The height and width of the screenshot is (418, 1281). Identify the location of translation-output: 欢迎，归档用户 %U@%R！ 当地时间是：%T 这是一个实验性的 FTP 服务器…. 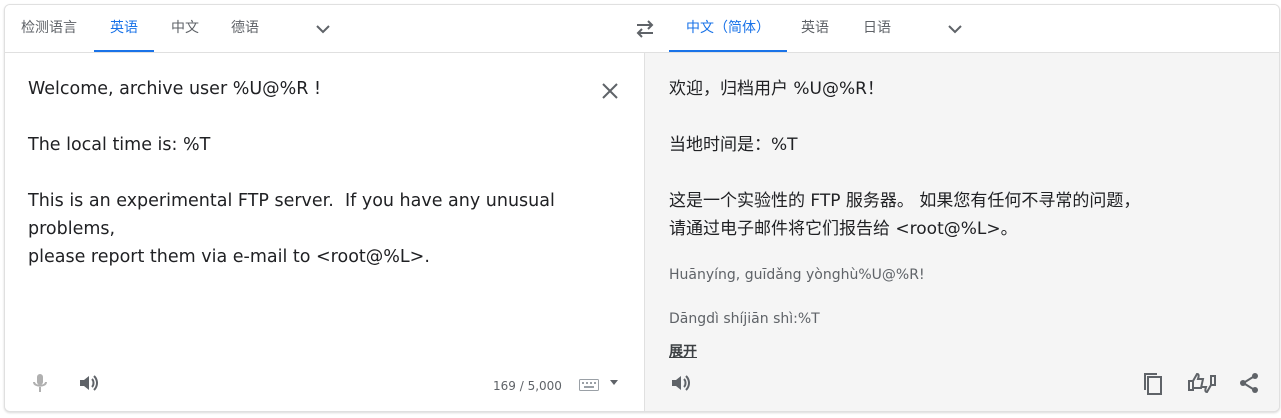
(905, 159).